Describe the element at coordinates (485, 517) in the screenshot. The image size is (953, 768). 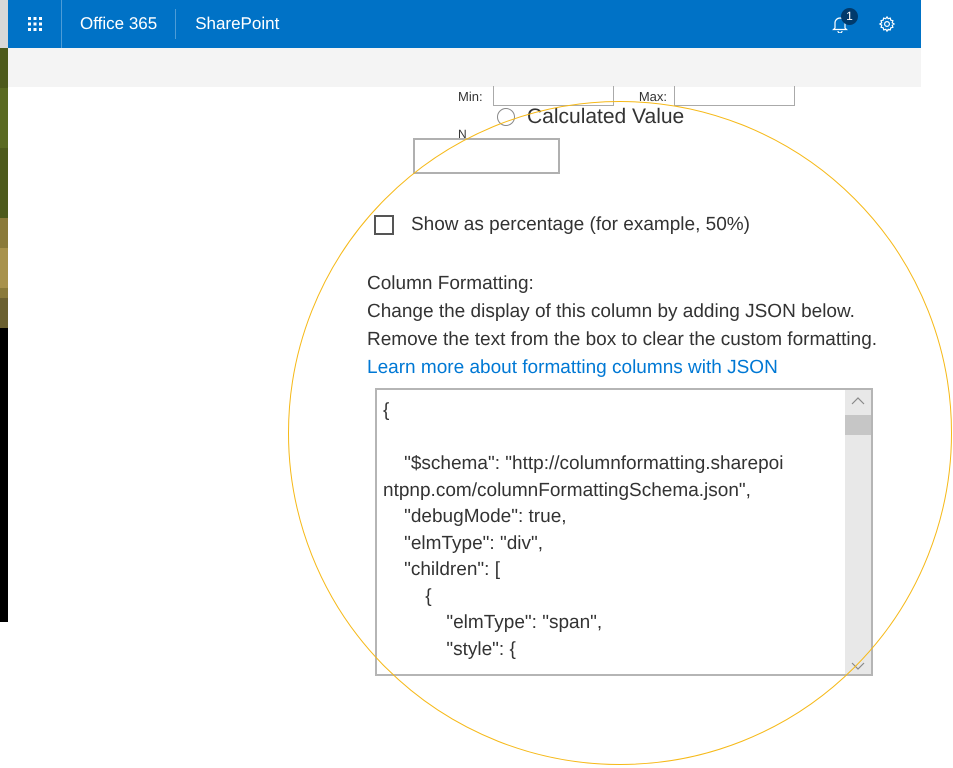
I see `code-line: "debugMode": true,` at that location.